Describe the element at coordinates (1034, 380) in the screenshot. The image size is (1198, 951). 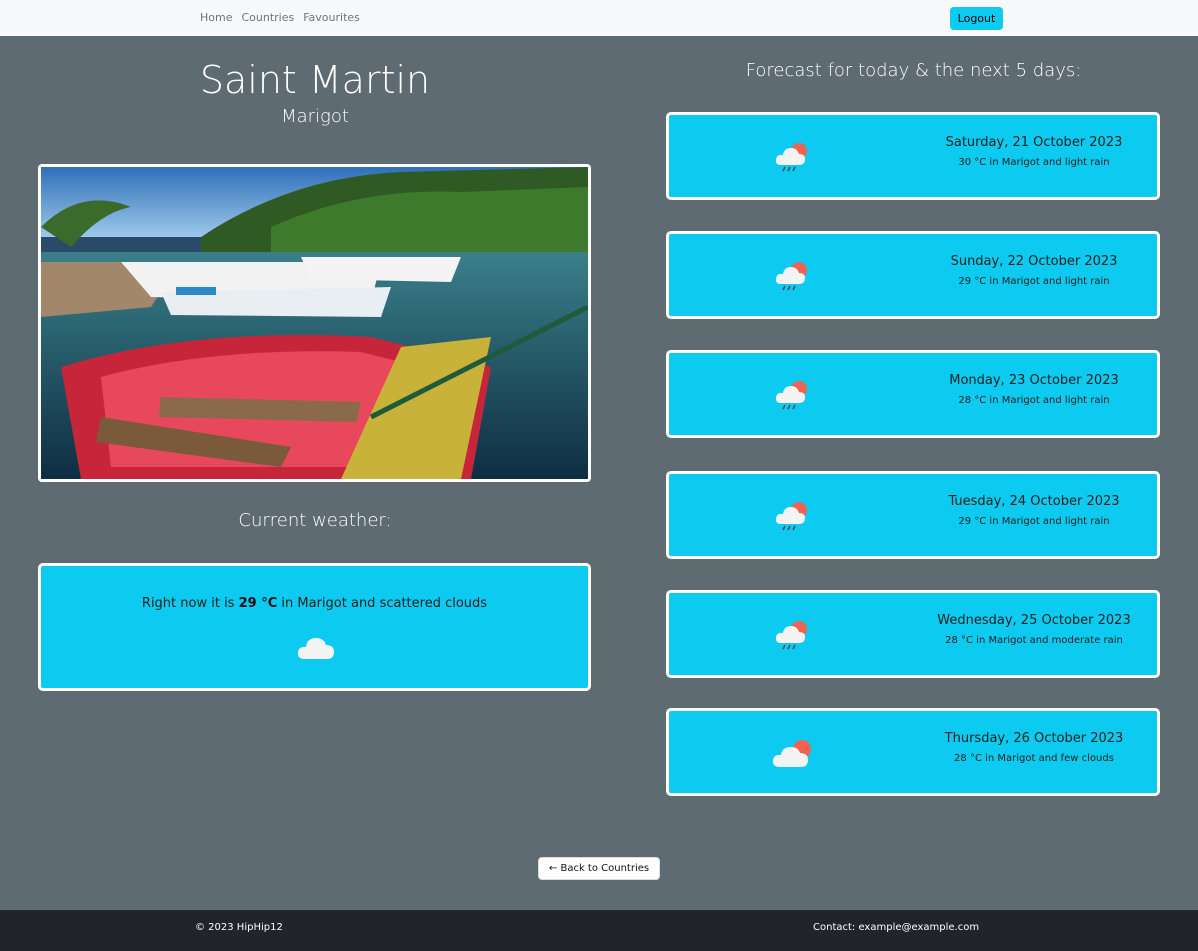
I see `forecast-date: Monday, 23 October 2023` at that location.